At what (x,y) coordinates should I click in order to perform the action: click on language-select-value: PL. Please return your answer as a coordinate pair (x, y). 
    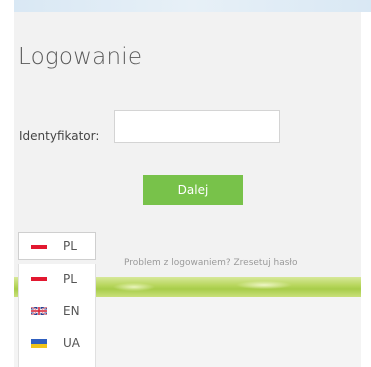
    Looking at the image, I should click on (70, 246).